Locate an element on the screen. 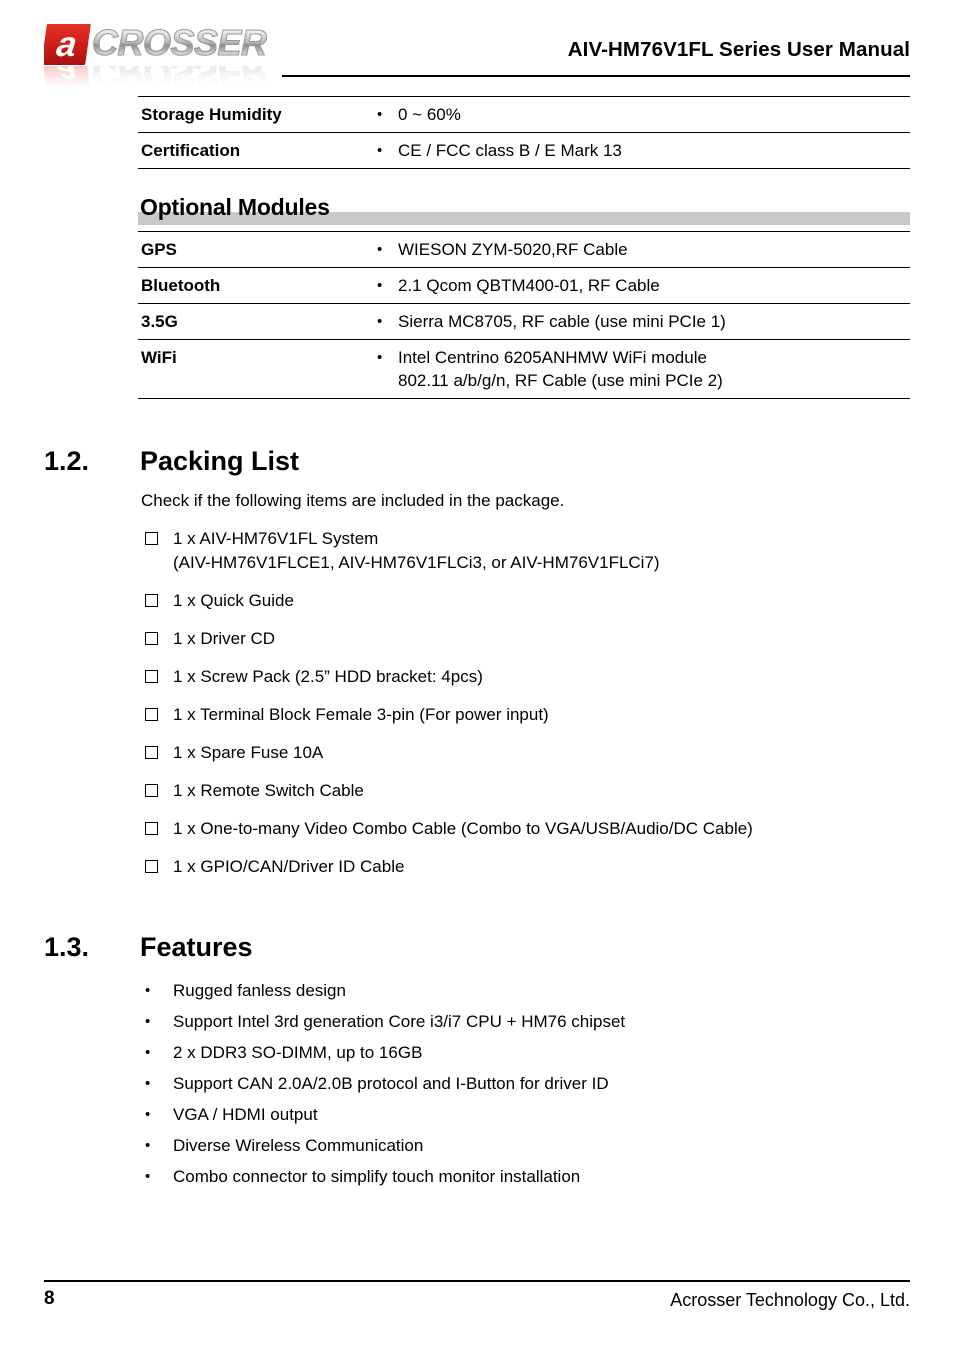  section-heading-packing-list: 1.2. Packing List is located at coordinates (499, 466).